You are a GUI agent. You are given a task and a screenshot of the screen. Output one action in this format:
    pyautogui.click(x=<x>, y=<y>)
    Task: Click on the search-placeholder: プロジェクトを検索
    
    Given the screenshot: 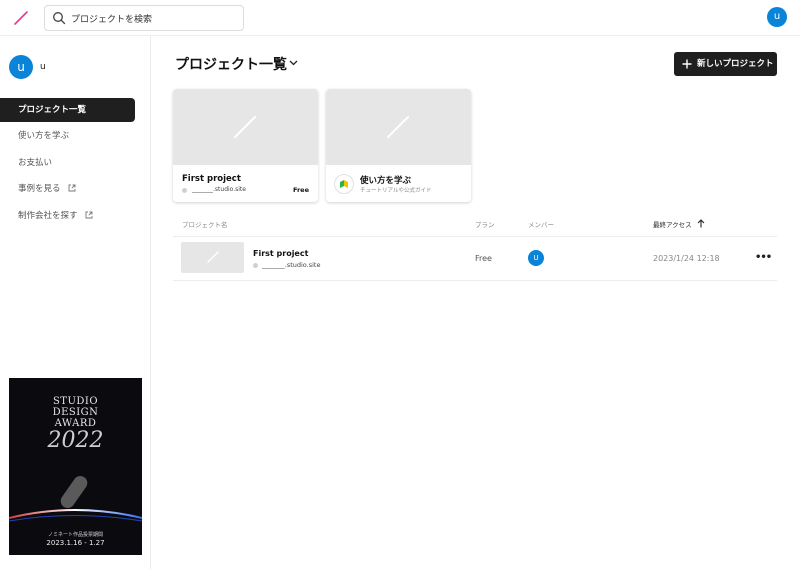 What is the action you would take?
    pyautogui.click(x=112, y=20)
    